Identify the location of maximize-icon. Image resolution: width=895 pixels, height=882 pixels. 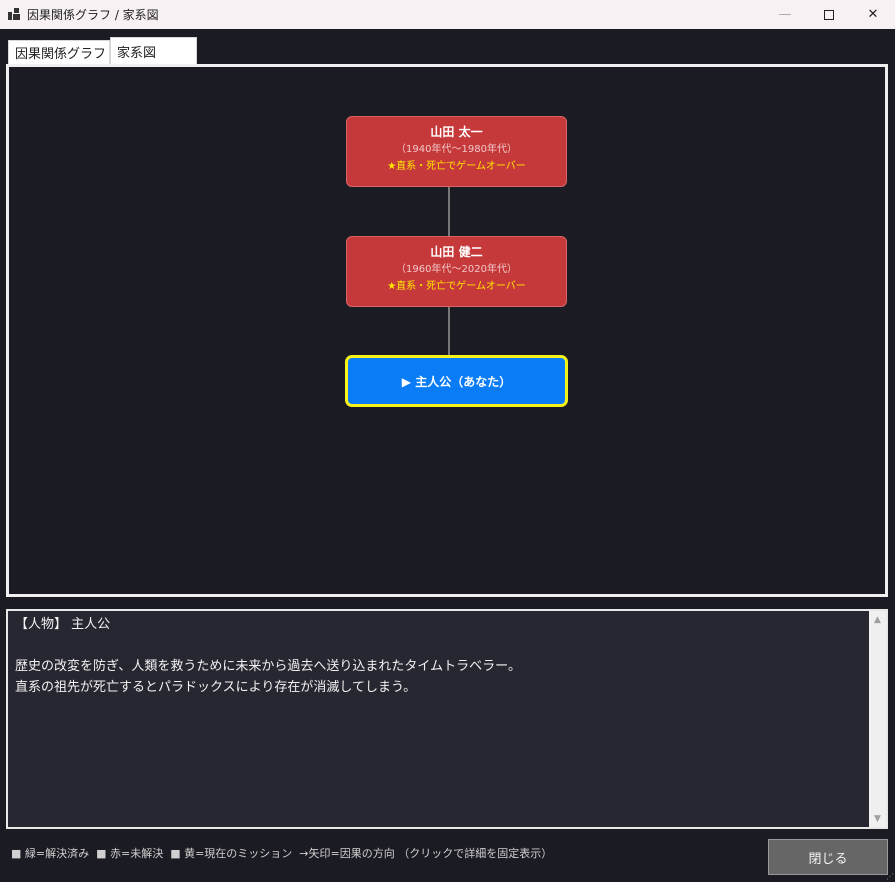
(829, 14).